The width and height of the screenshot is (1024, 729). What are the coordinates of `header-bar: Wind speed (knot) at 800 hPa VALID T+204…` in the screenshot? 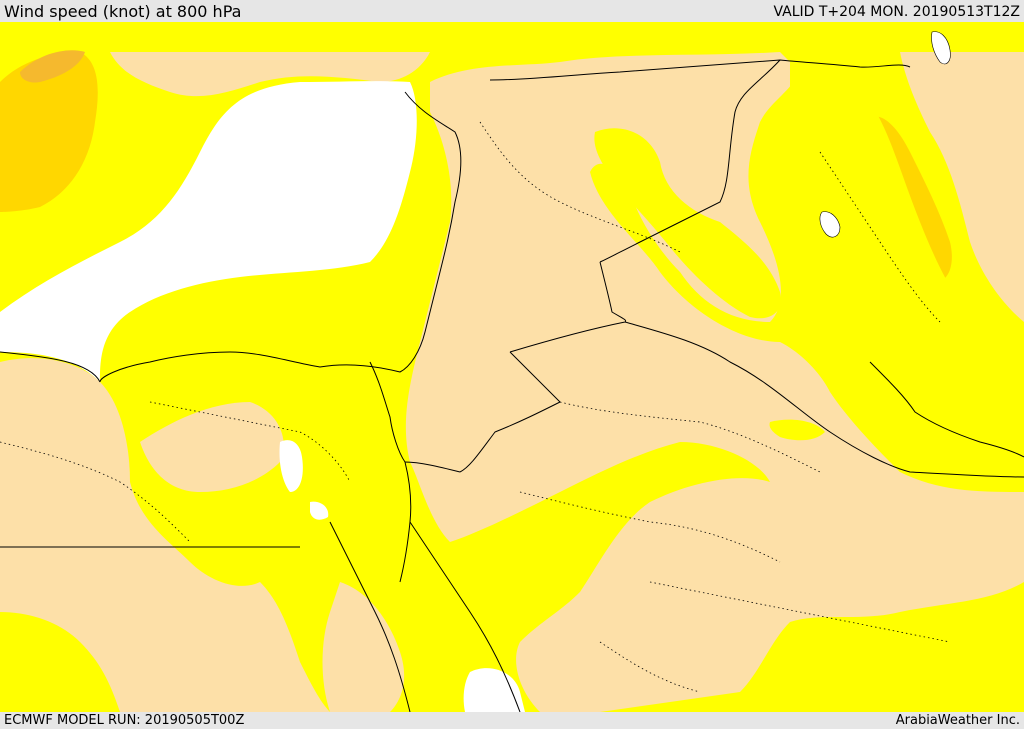 It's located at (512, 11).